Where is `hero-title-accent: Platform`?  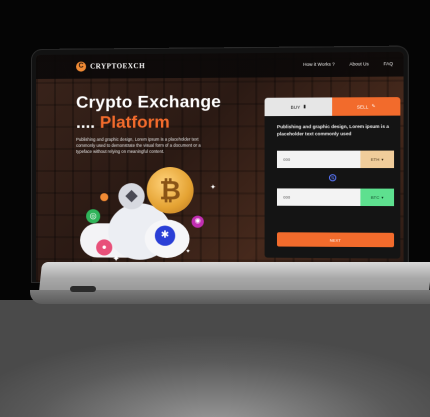
hero-title-accent: Platform is located at coordinates (135, 121).